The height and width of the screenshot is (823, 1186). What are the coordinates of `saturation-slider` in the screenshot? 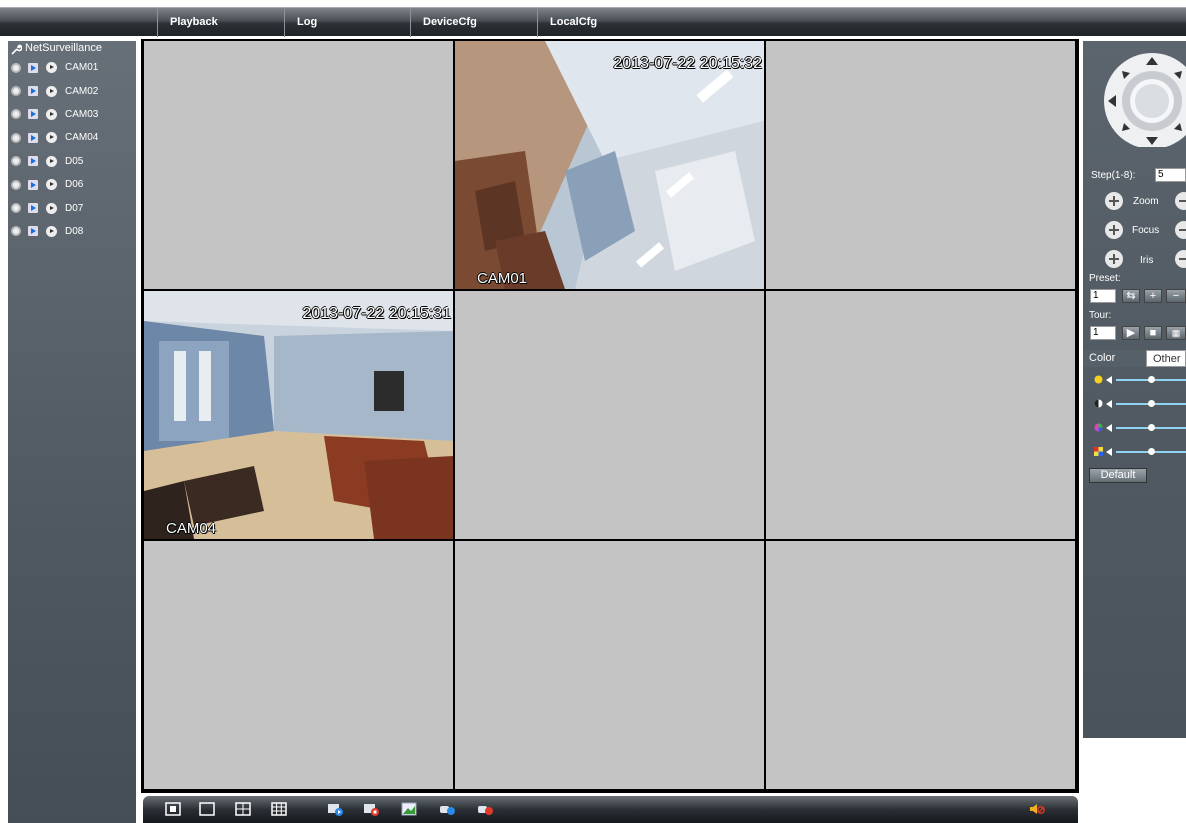 It's located at (1139, 428).